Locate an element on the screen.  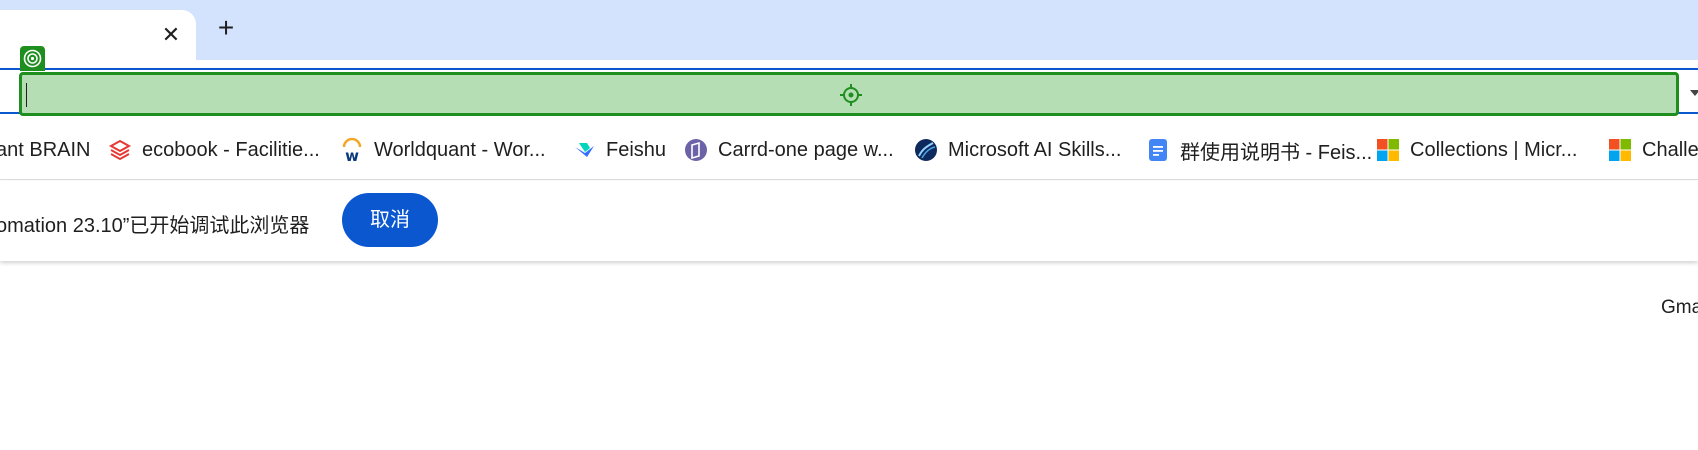
gmail-link: Gma is located at coordinates (1679, 308).